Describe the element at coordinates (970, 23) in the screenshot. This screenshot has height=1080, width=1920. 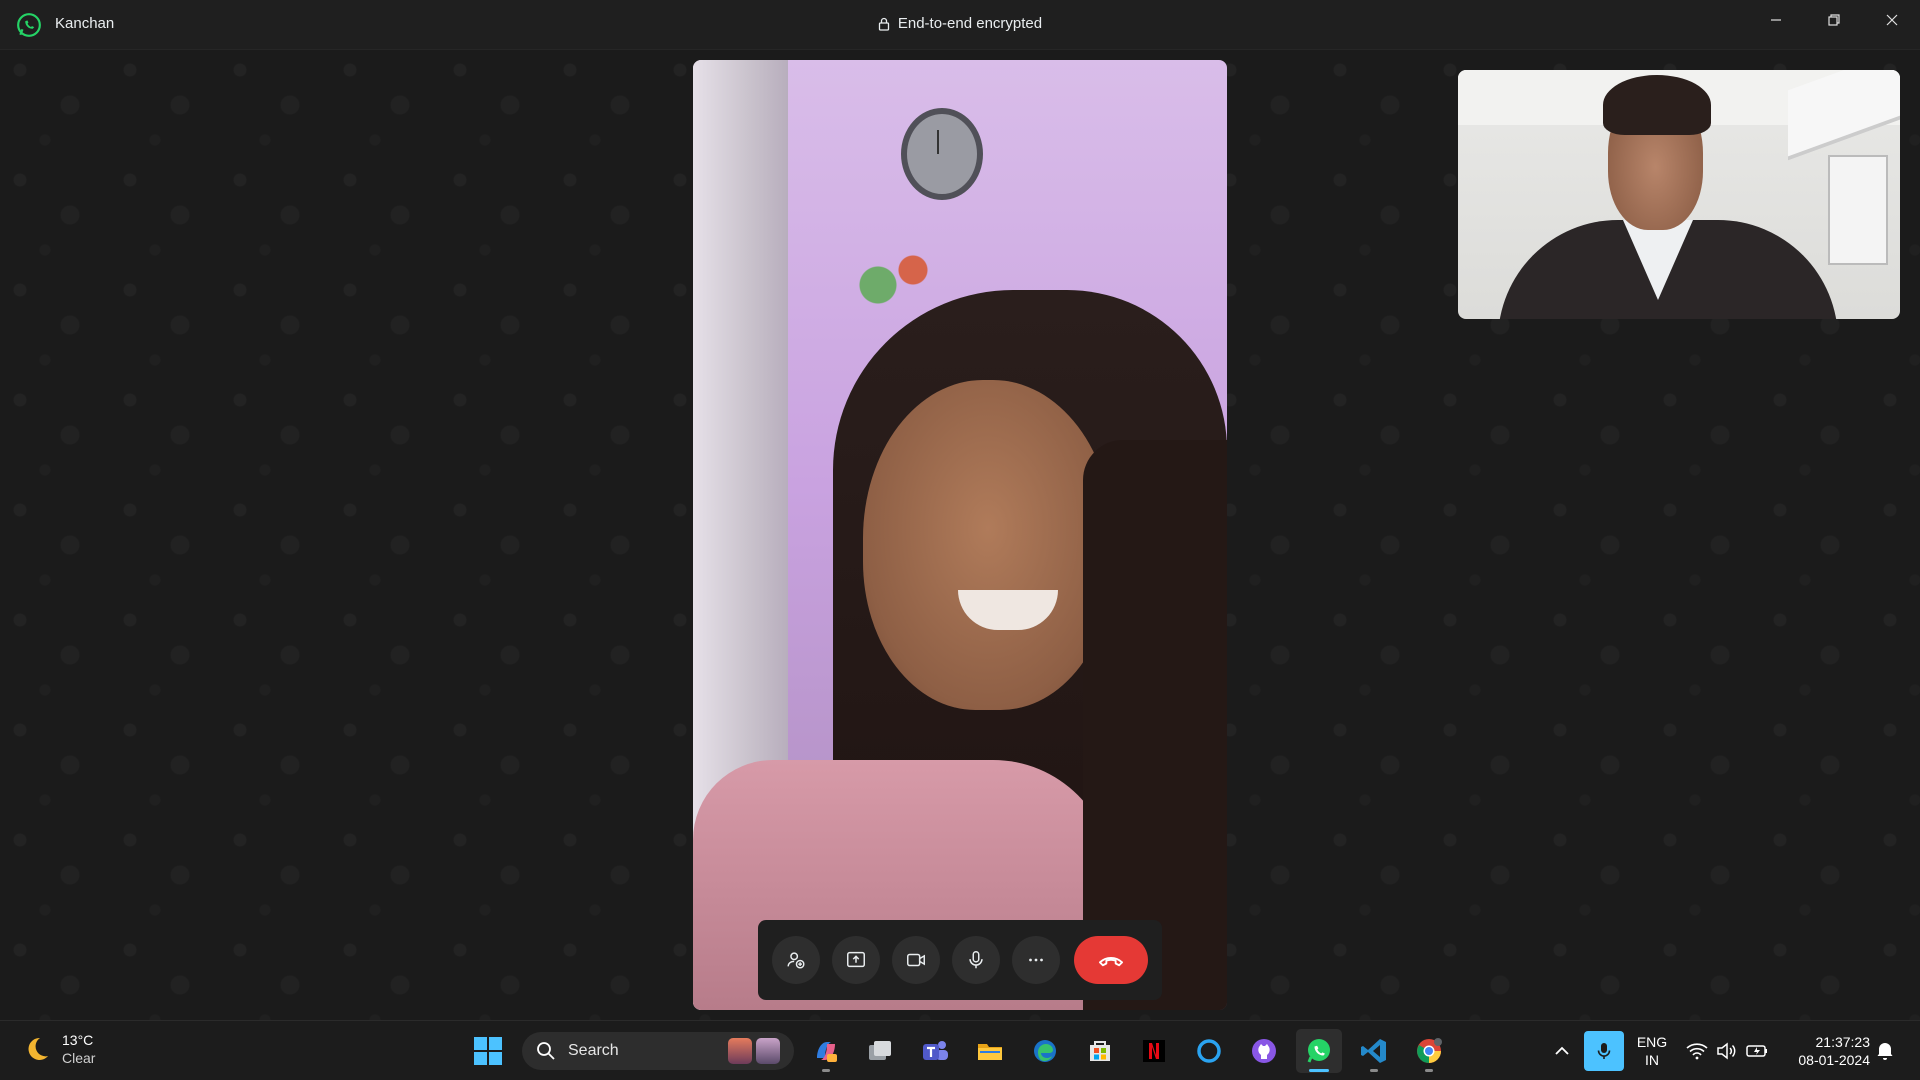
I see `encryption-label: End-to-end encrypted` at that location.